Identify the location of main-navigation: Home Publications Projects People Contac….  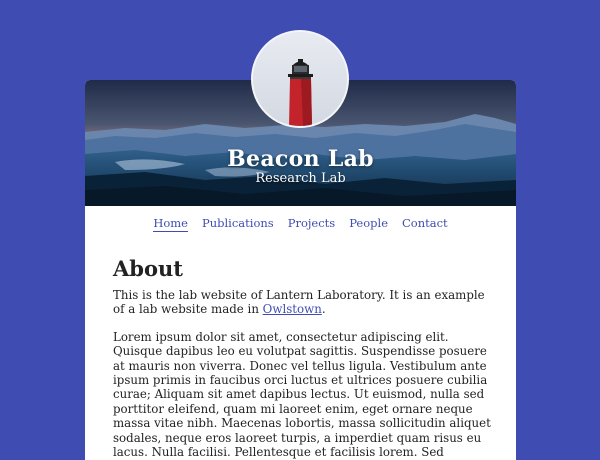
(300, 224).